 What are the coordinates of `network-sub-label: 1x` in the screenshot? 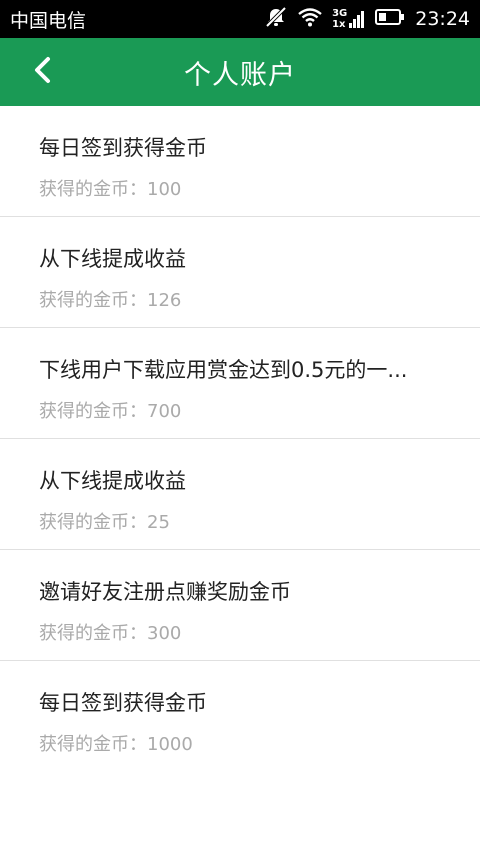 It's located at (339, 24).